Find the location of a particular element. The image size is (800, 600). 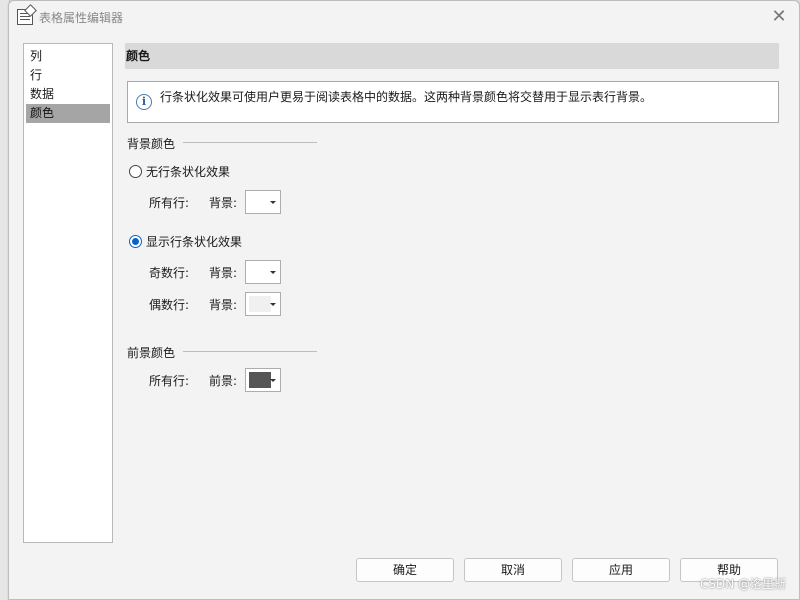

all-rows-fg-row: 所有行: 前景: is located at coordinates (215, 380).